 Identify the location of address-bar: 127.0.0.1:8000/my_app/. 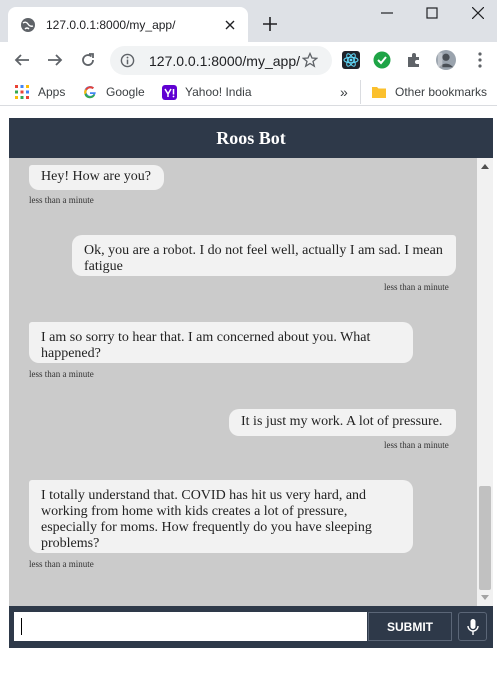
(221, 60).